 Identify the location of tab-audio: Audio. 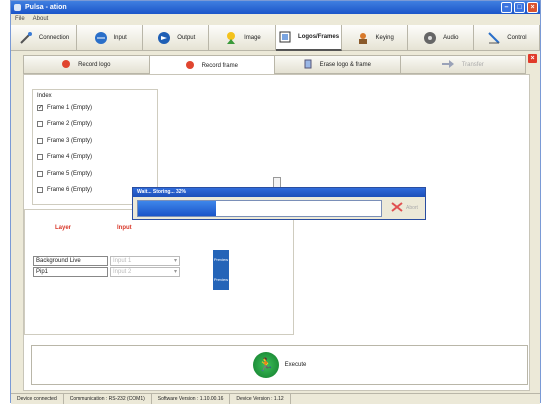
(440, 38).